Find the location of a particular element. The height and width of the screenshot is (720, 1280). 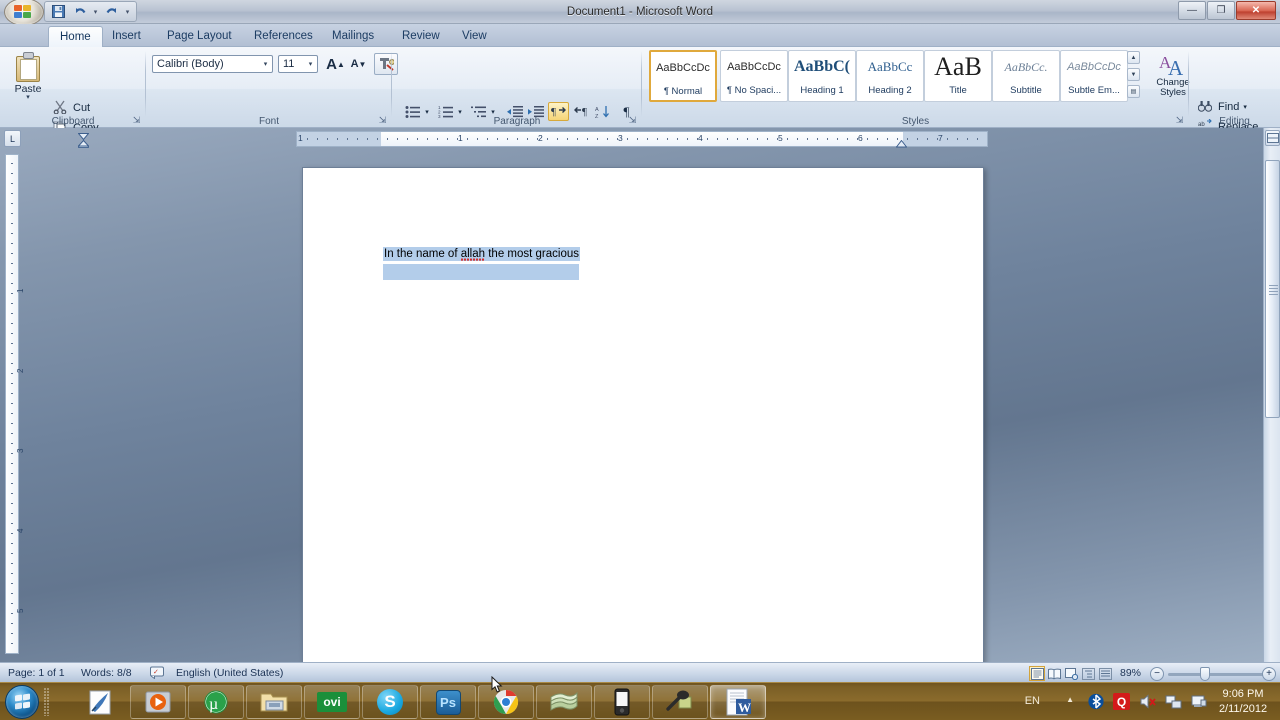

paste-dropdown-arrow: ▾ is located at coordinates (28, 97).